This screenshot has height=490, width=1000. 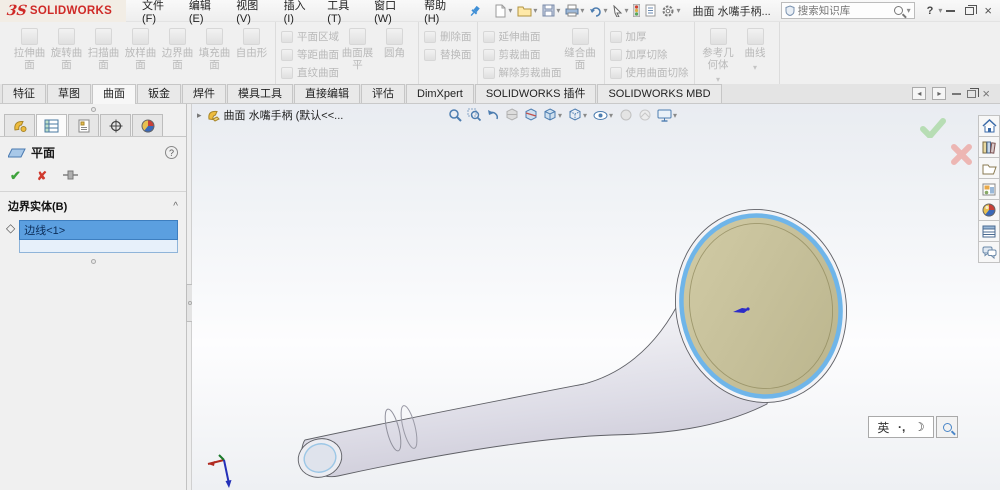 What do you see at coordinates (961, 156) in the screenshot?
I see `confirm-cancel-icon` at bounding box center [961, 156].